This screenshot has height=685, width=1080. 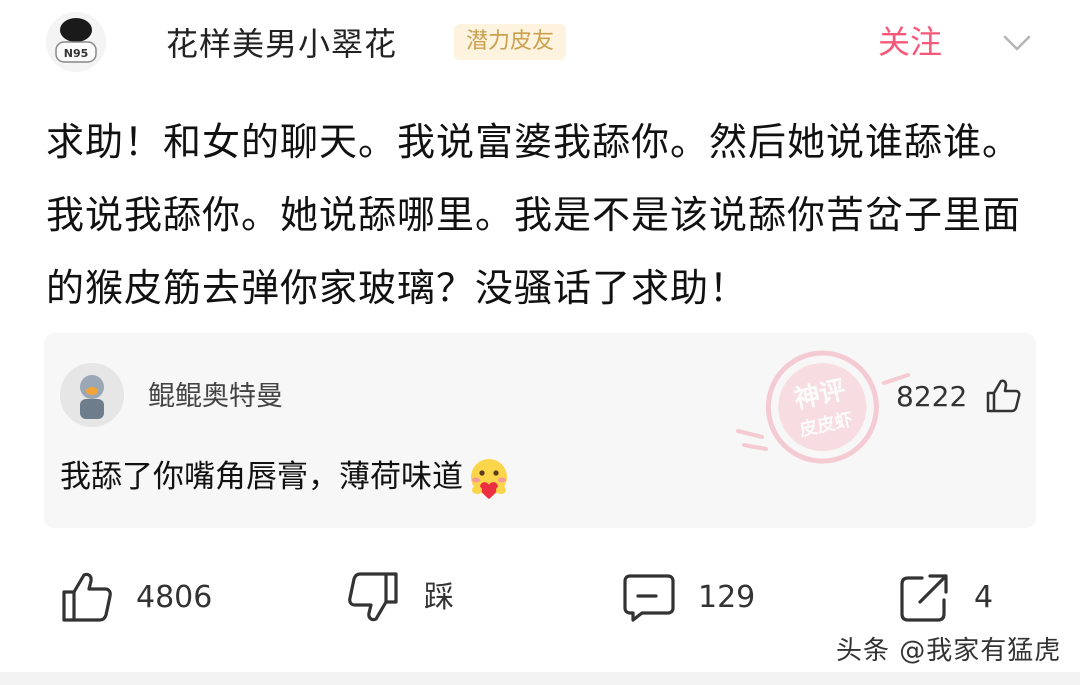 I want to click on bottom-divider, so click(x=540, y=678).